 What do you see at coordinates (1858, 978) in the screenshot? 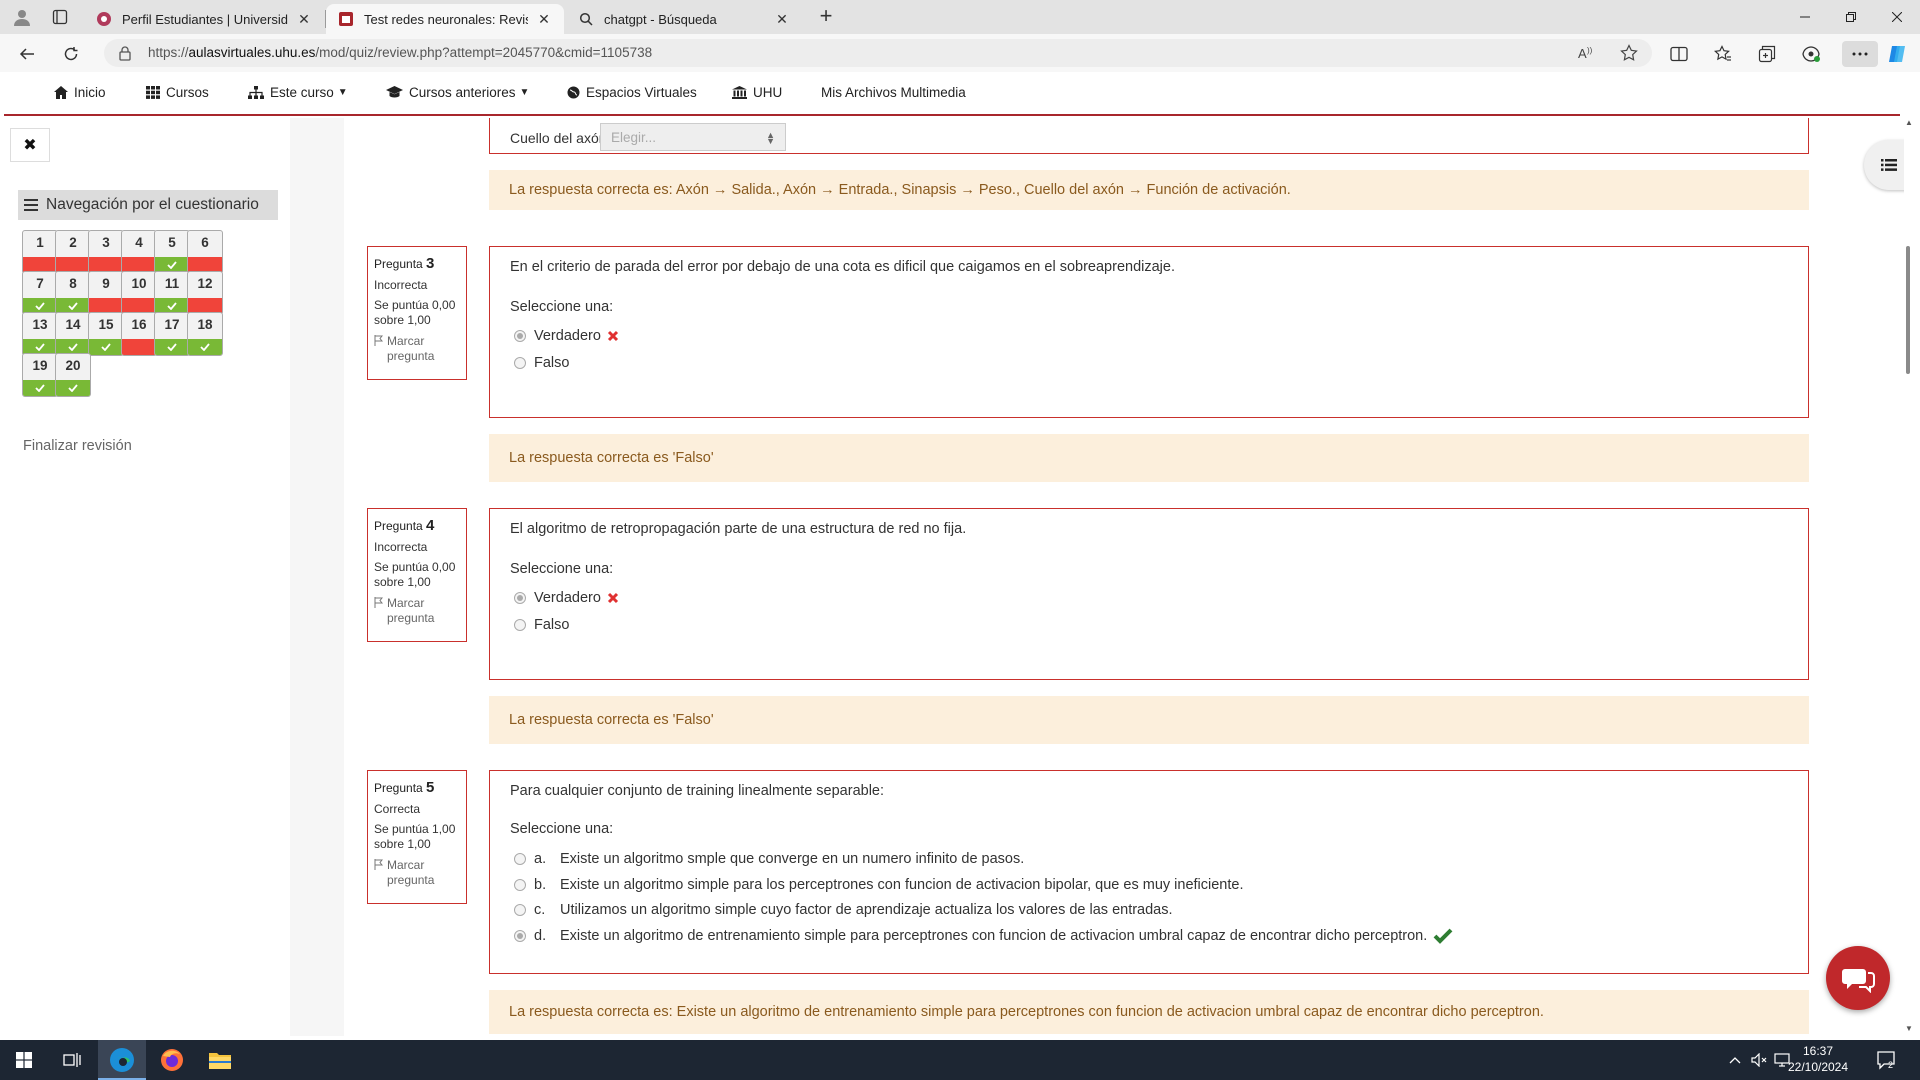
I see `chat-assistant-button` at bounding box center [1858, 978].